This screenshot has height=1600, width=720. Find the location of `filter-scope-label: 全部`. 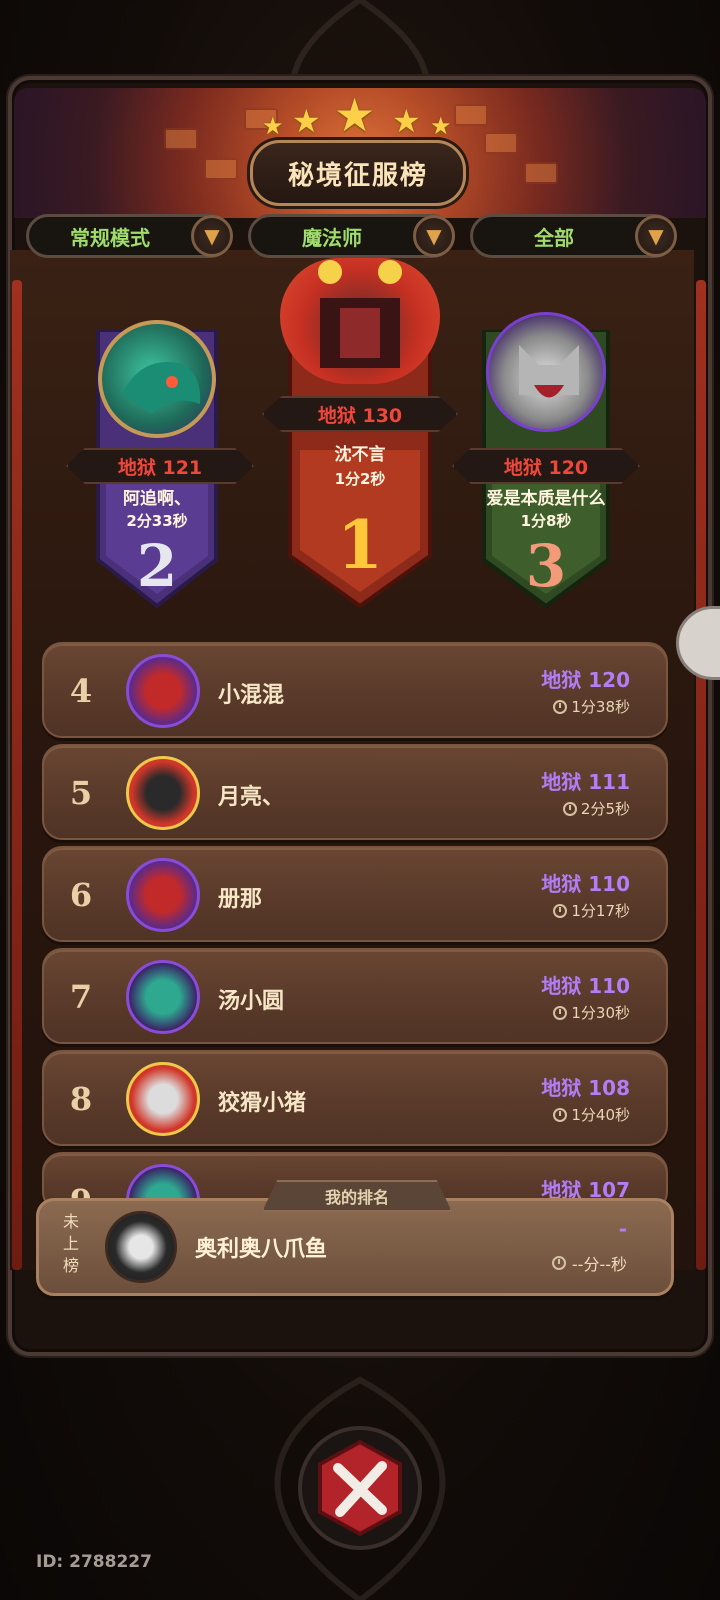

filter-scope-label: 全部 is located at coordinates (554, 237).